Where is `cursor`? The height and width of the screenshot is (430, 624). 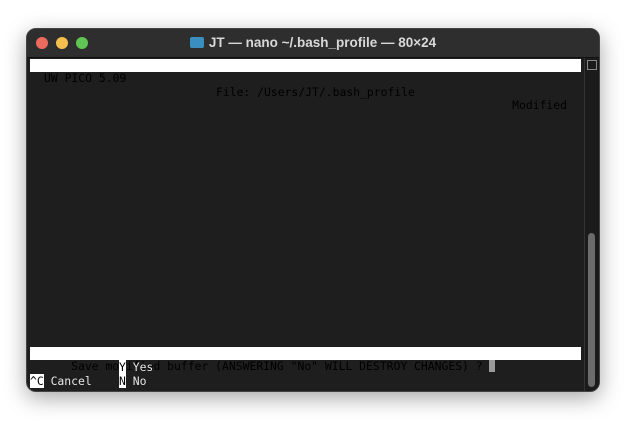 cursor is located at coordinates (492, 366).